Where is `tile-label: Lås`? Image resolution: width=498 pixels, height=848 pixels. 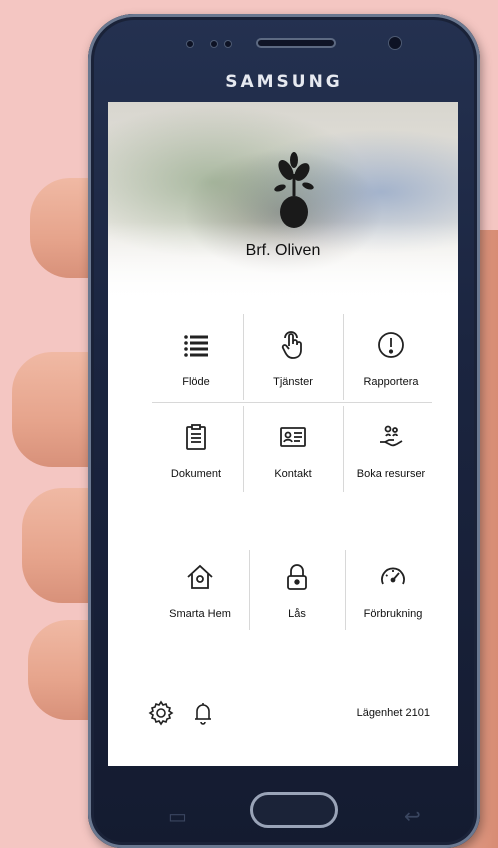
tile-label: Lås is located at coordinates (297, 614).